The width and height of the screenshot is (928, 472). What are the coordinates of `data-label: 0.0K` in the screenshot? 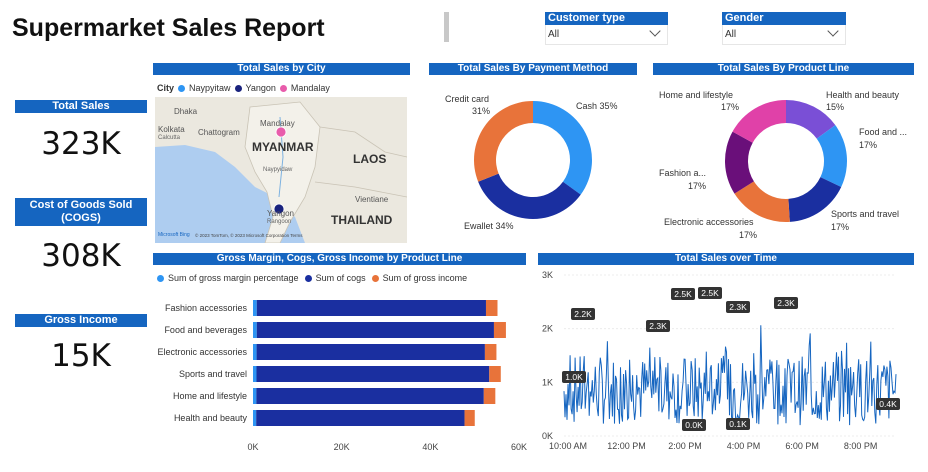 It's located at (694, 425).